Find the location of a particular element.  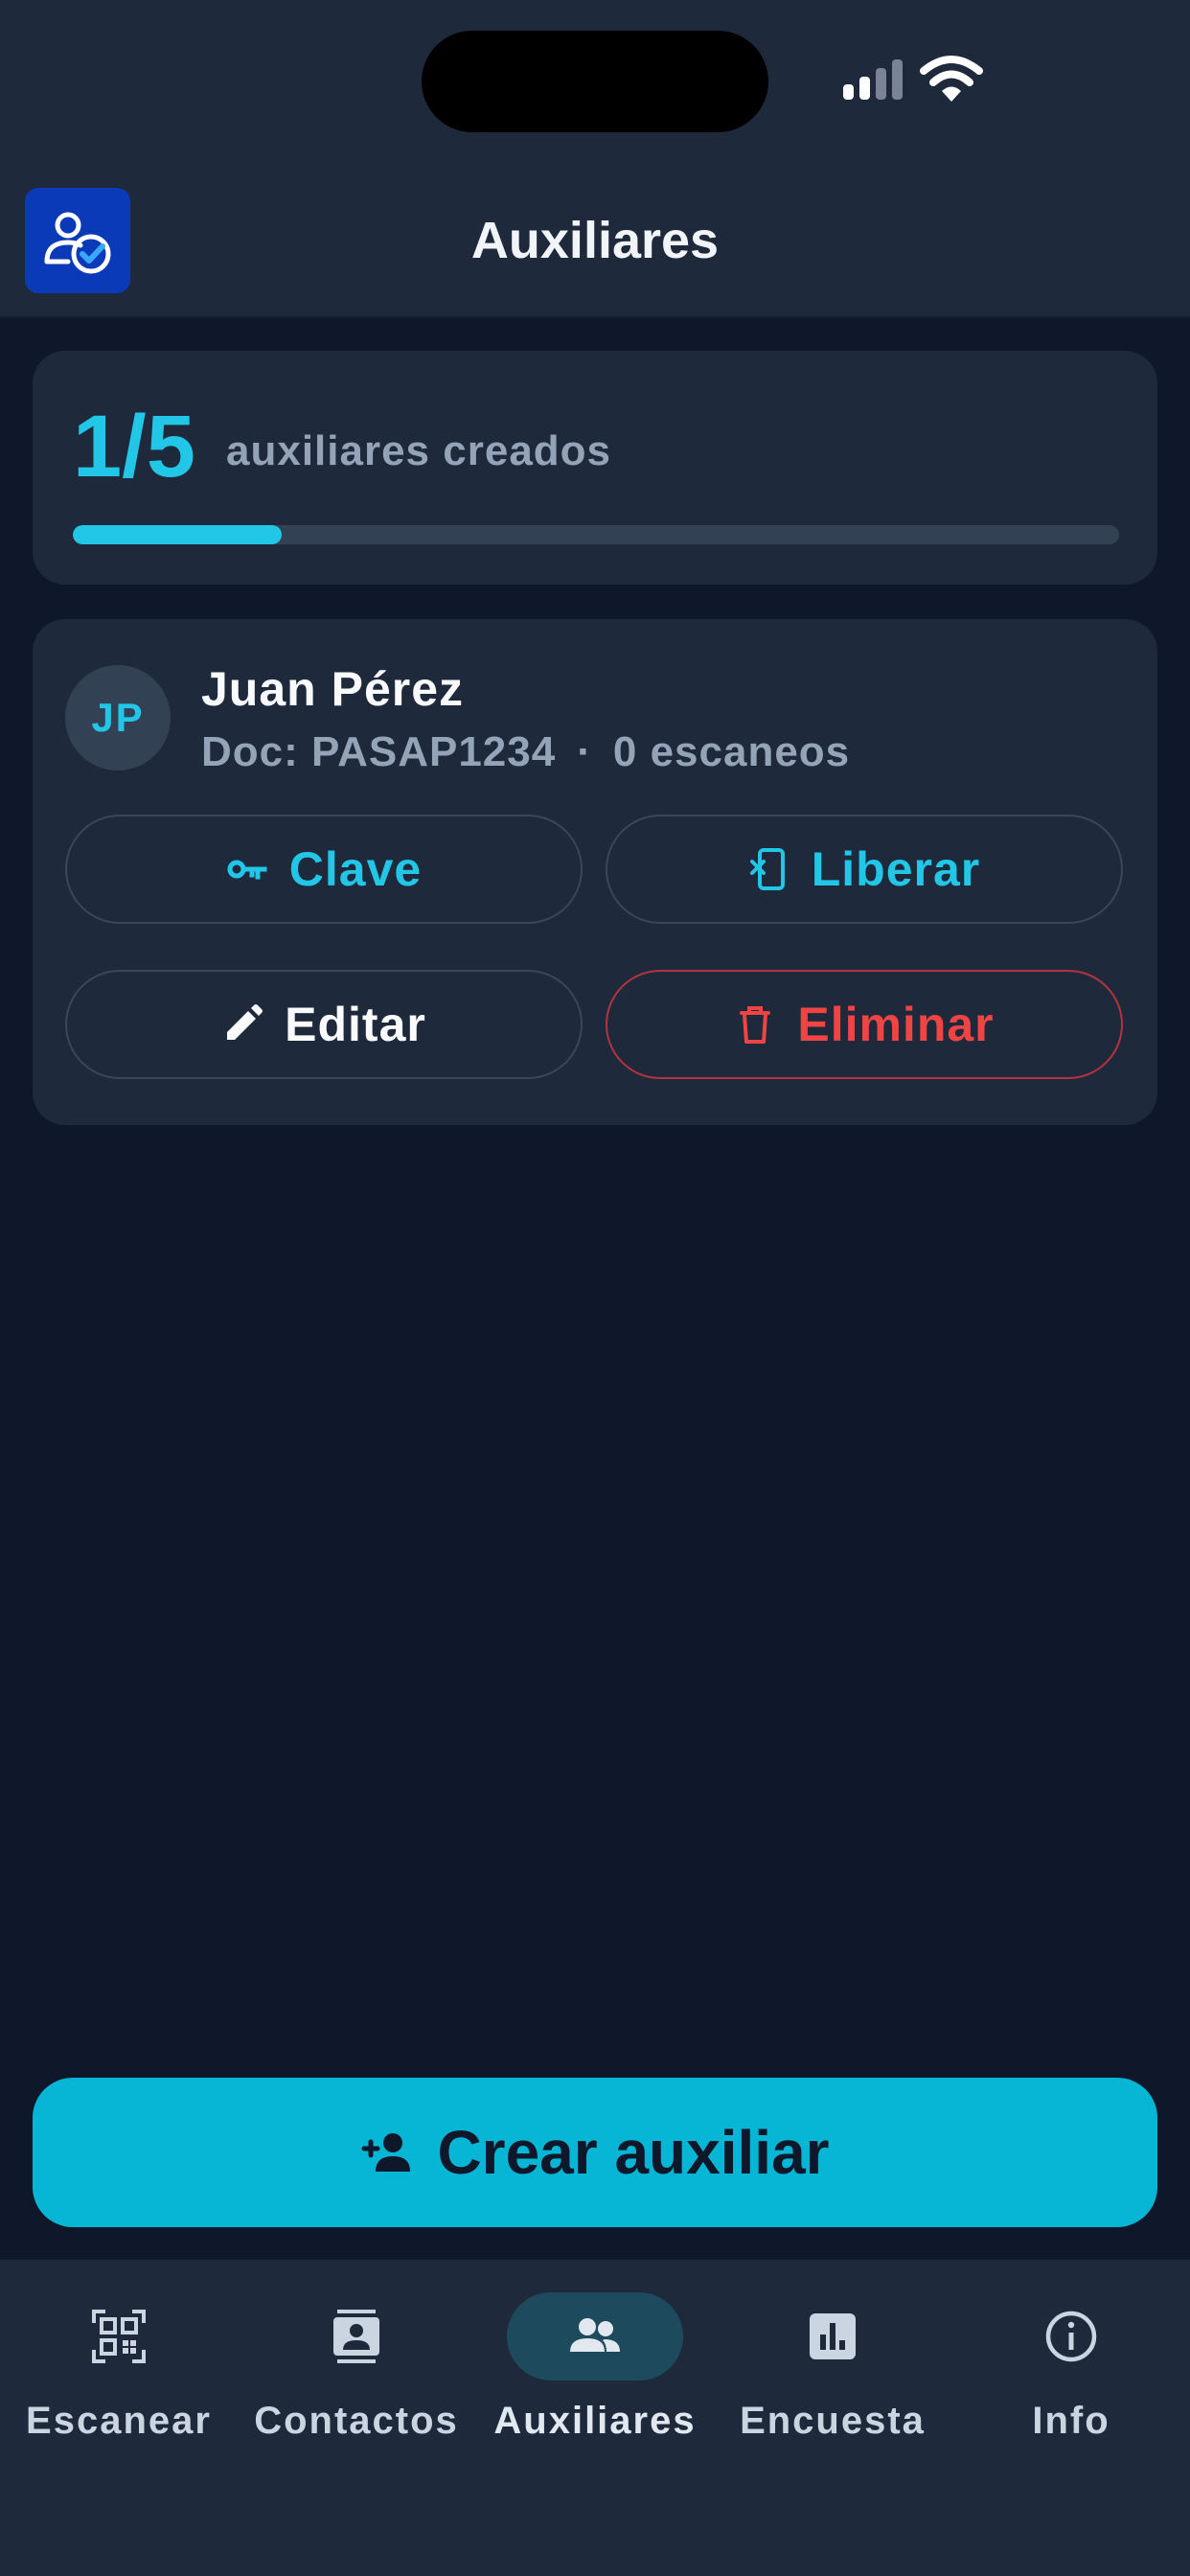

crear-auxiliar-label: Crear auxiliar is located at coordinates (634, 2152).